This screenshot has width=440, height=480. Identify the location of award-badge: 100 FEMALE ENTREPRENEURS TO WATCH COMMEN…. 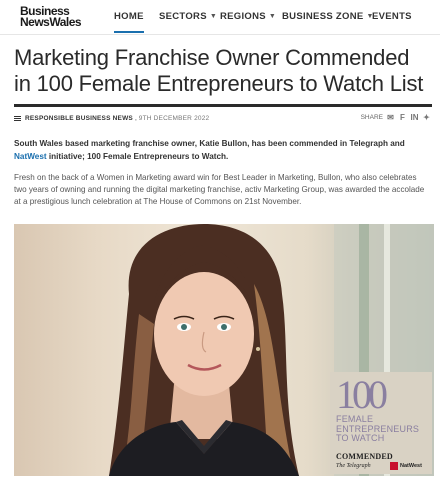
(381, 423).